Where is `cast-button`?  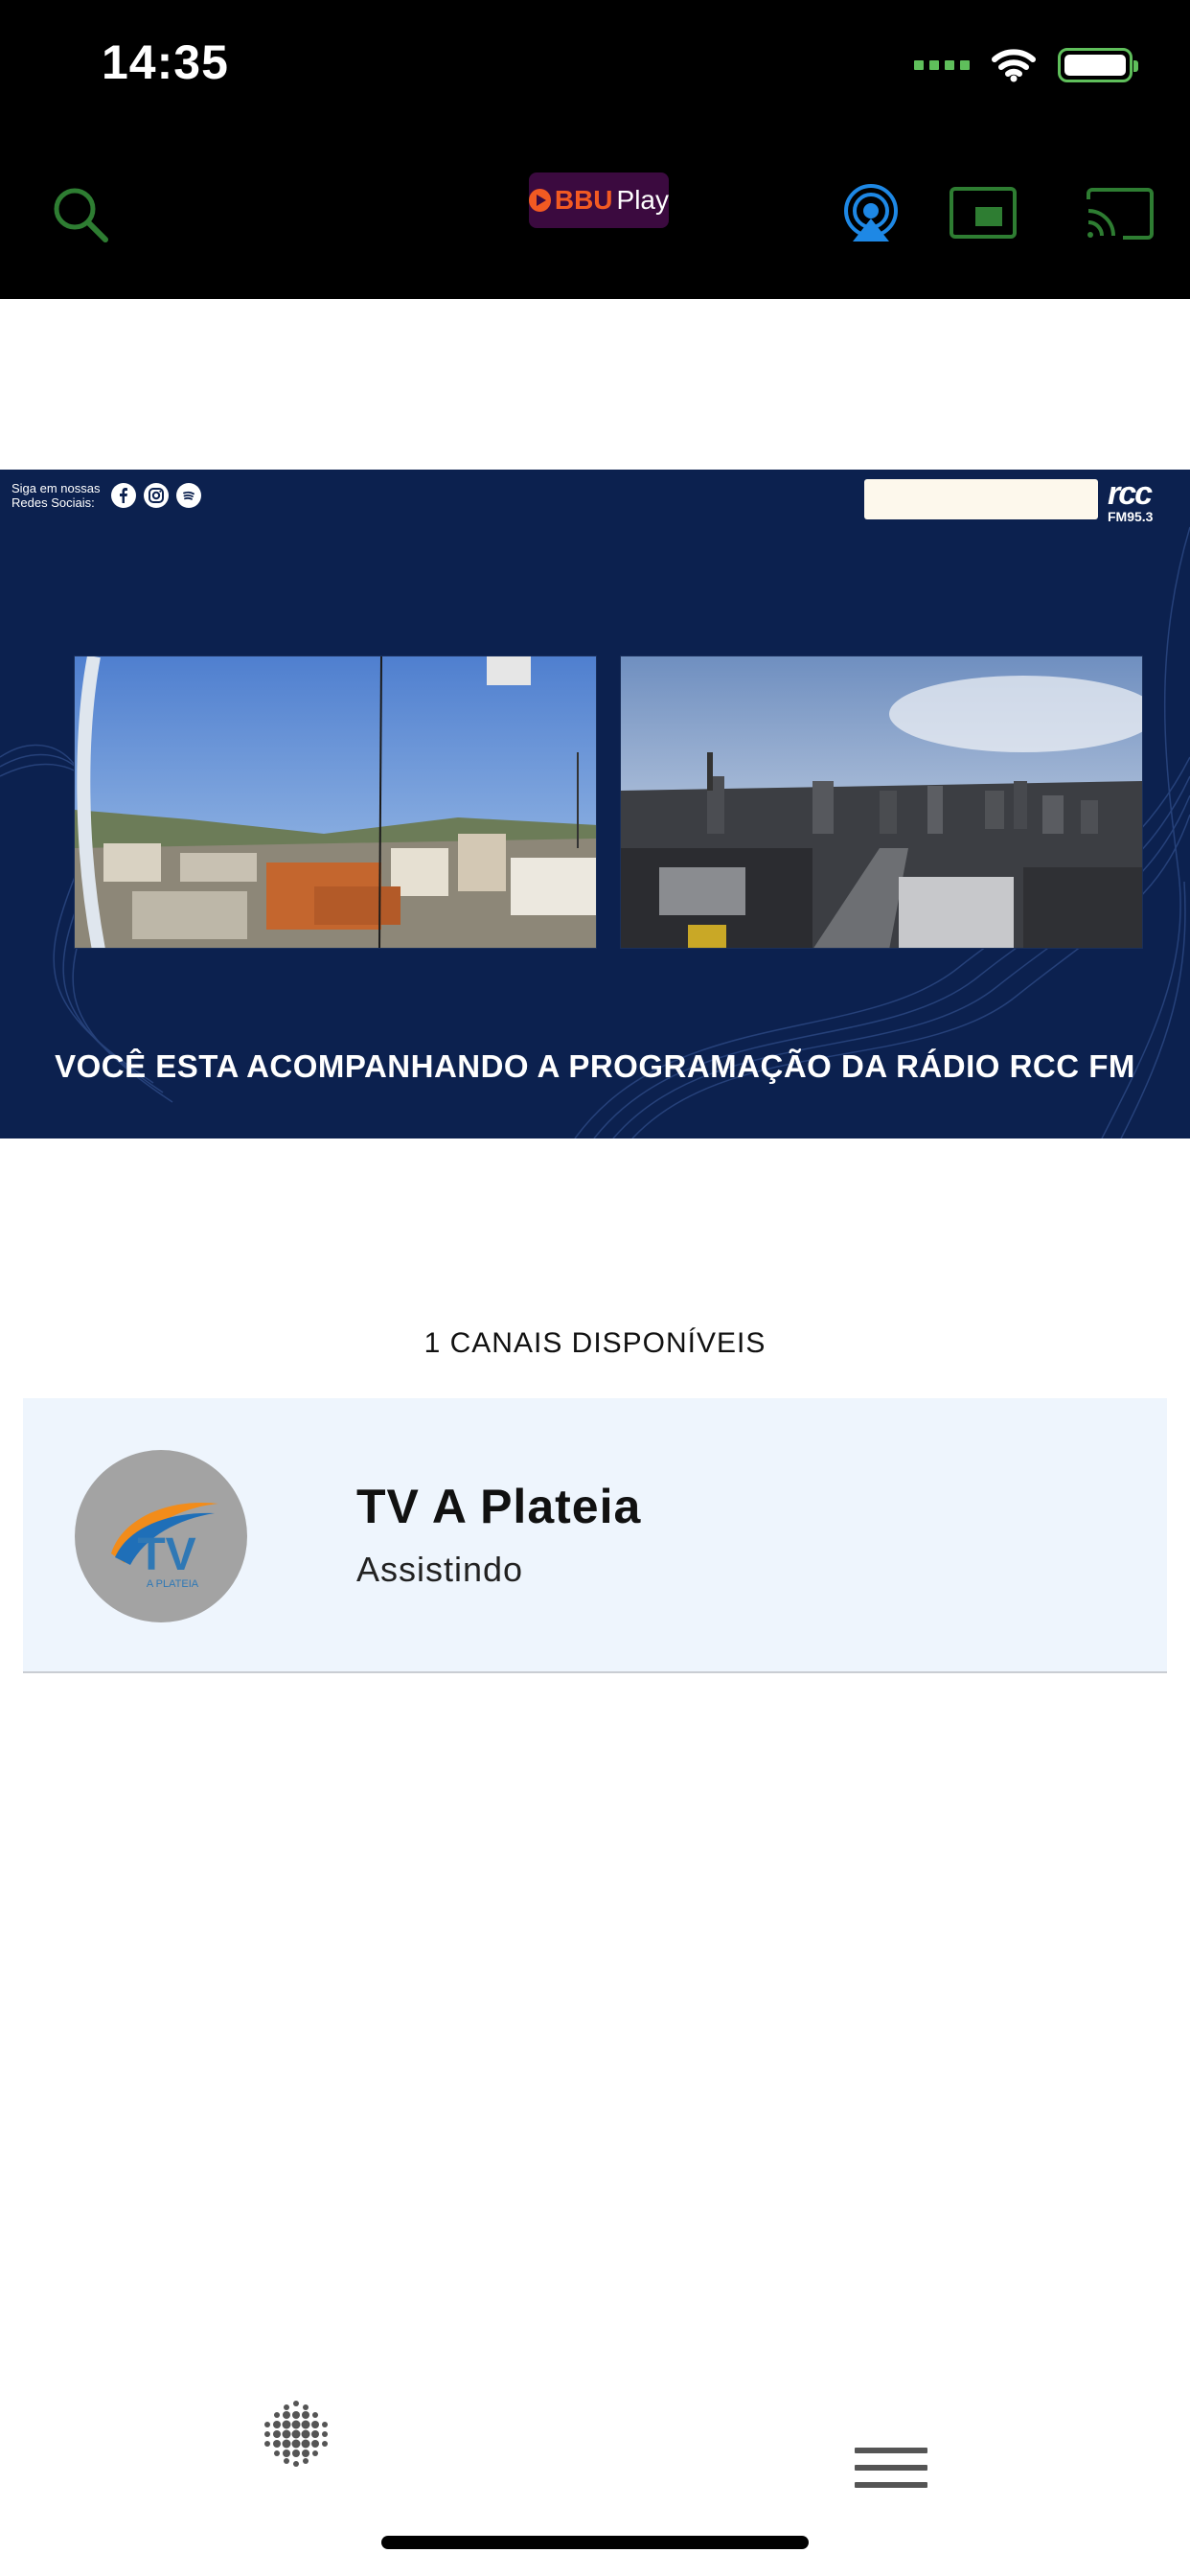
cast-button is located at coordinates (1120, 214).